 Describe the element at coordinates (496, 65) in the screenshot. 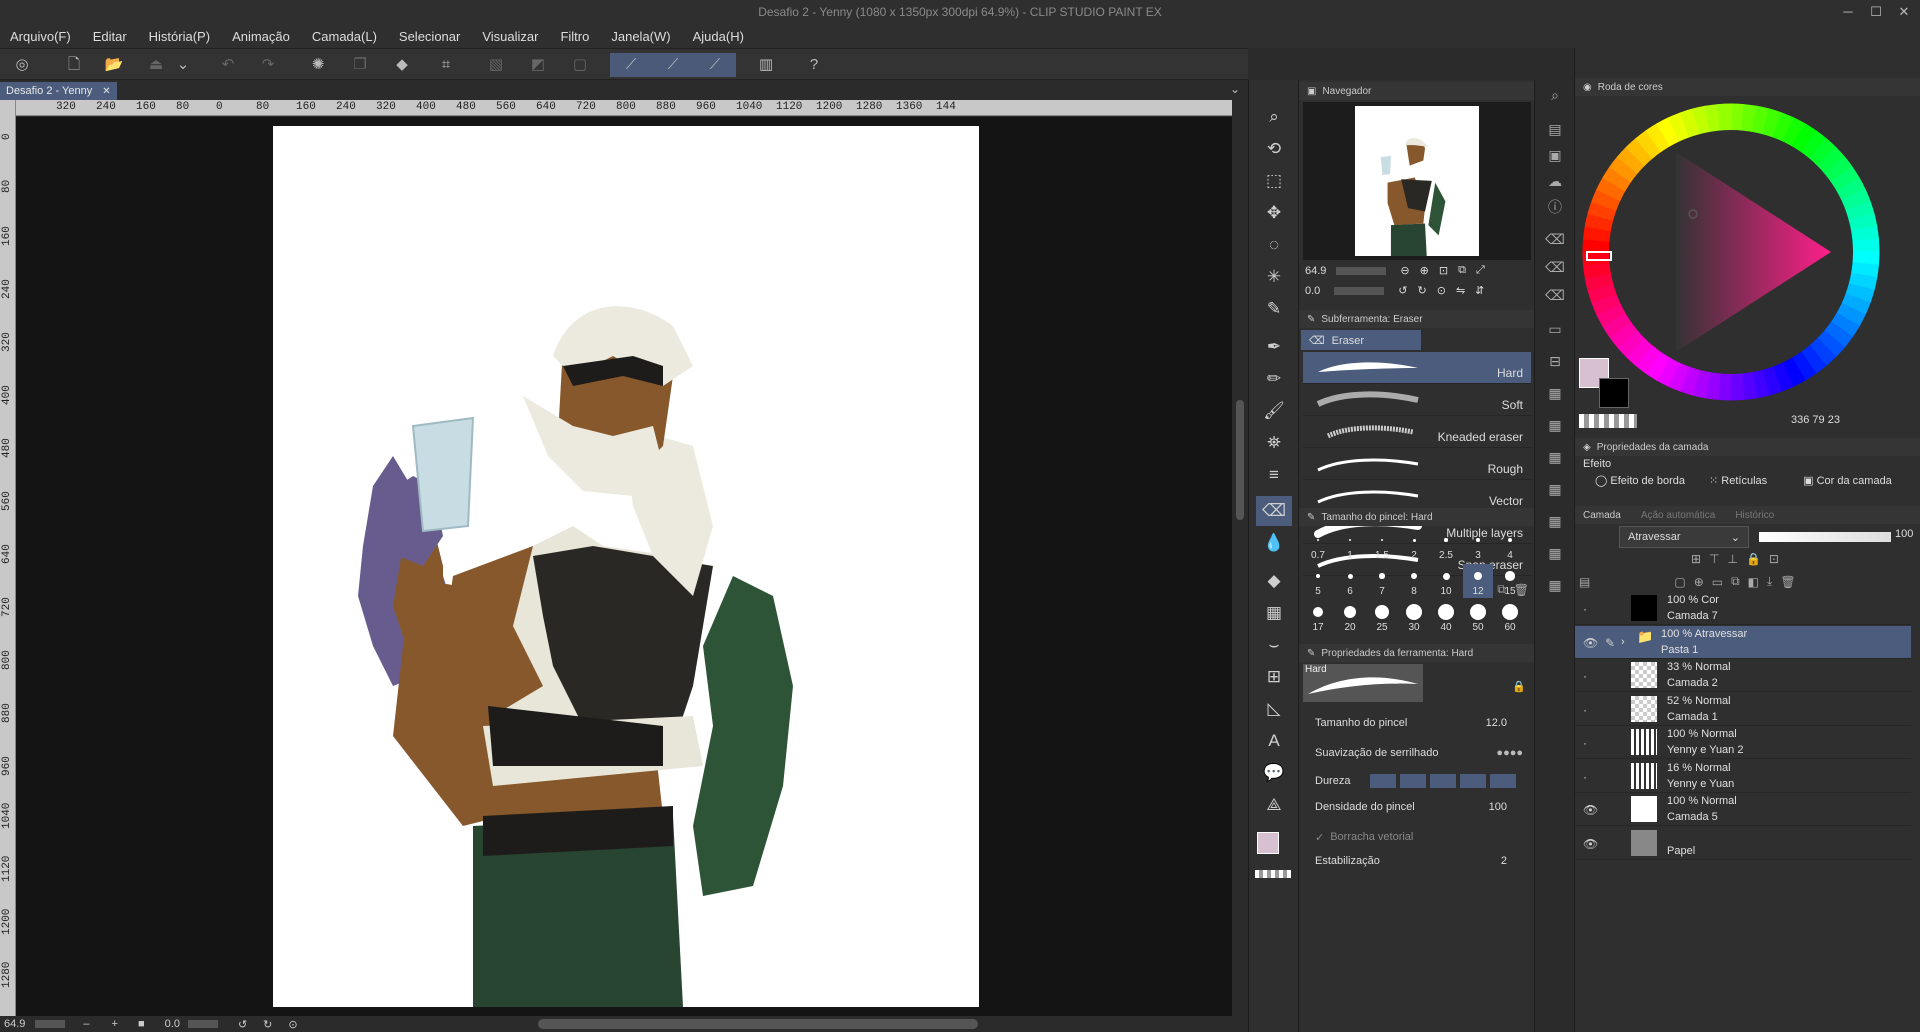

I see `clear-icon: ▧` at that location.